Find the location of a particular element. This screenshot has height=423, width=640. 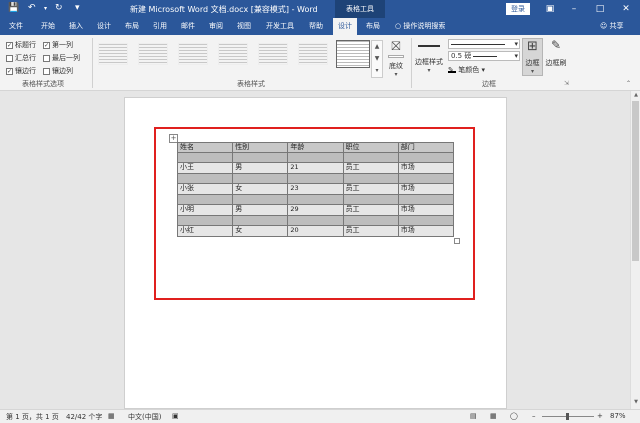

borders-button: ⊞ 边框 ▾ is located at coordinates (532, 57).